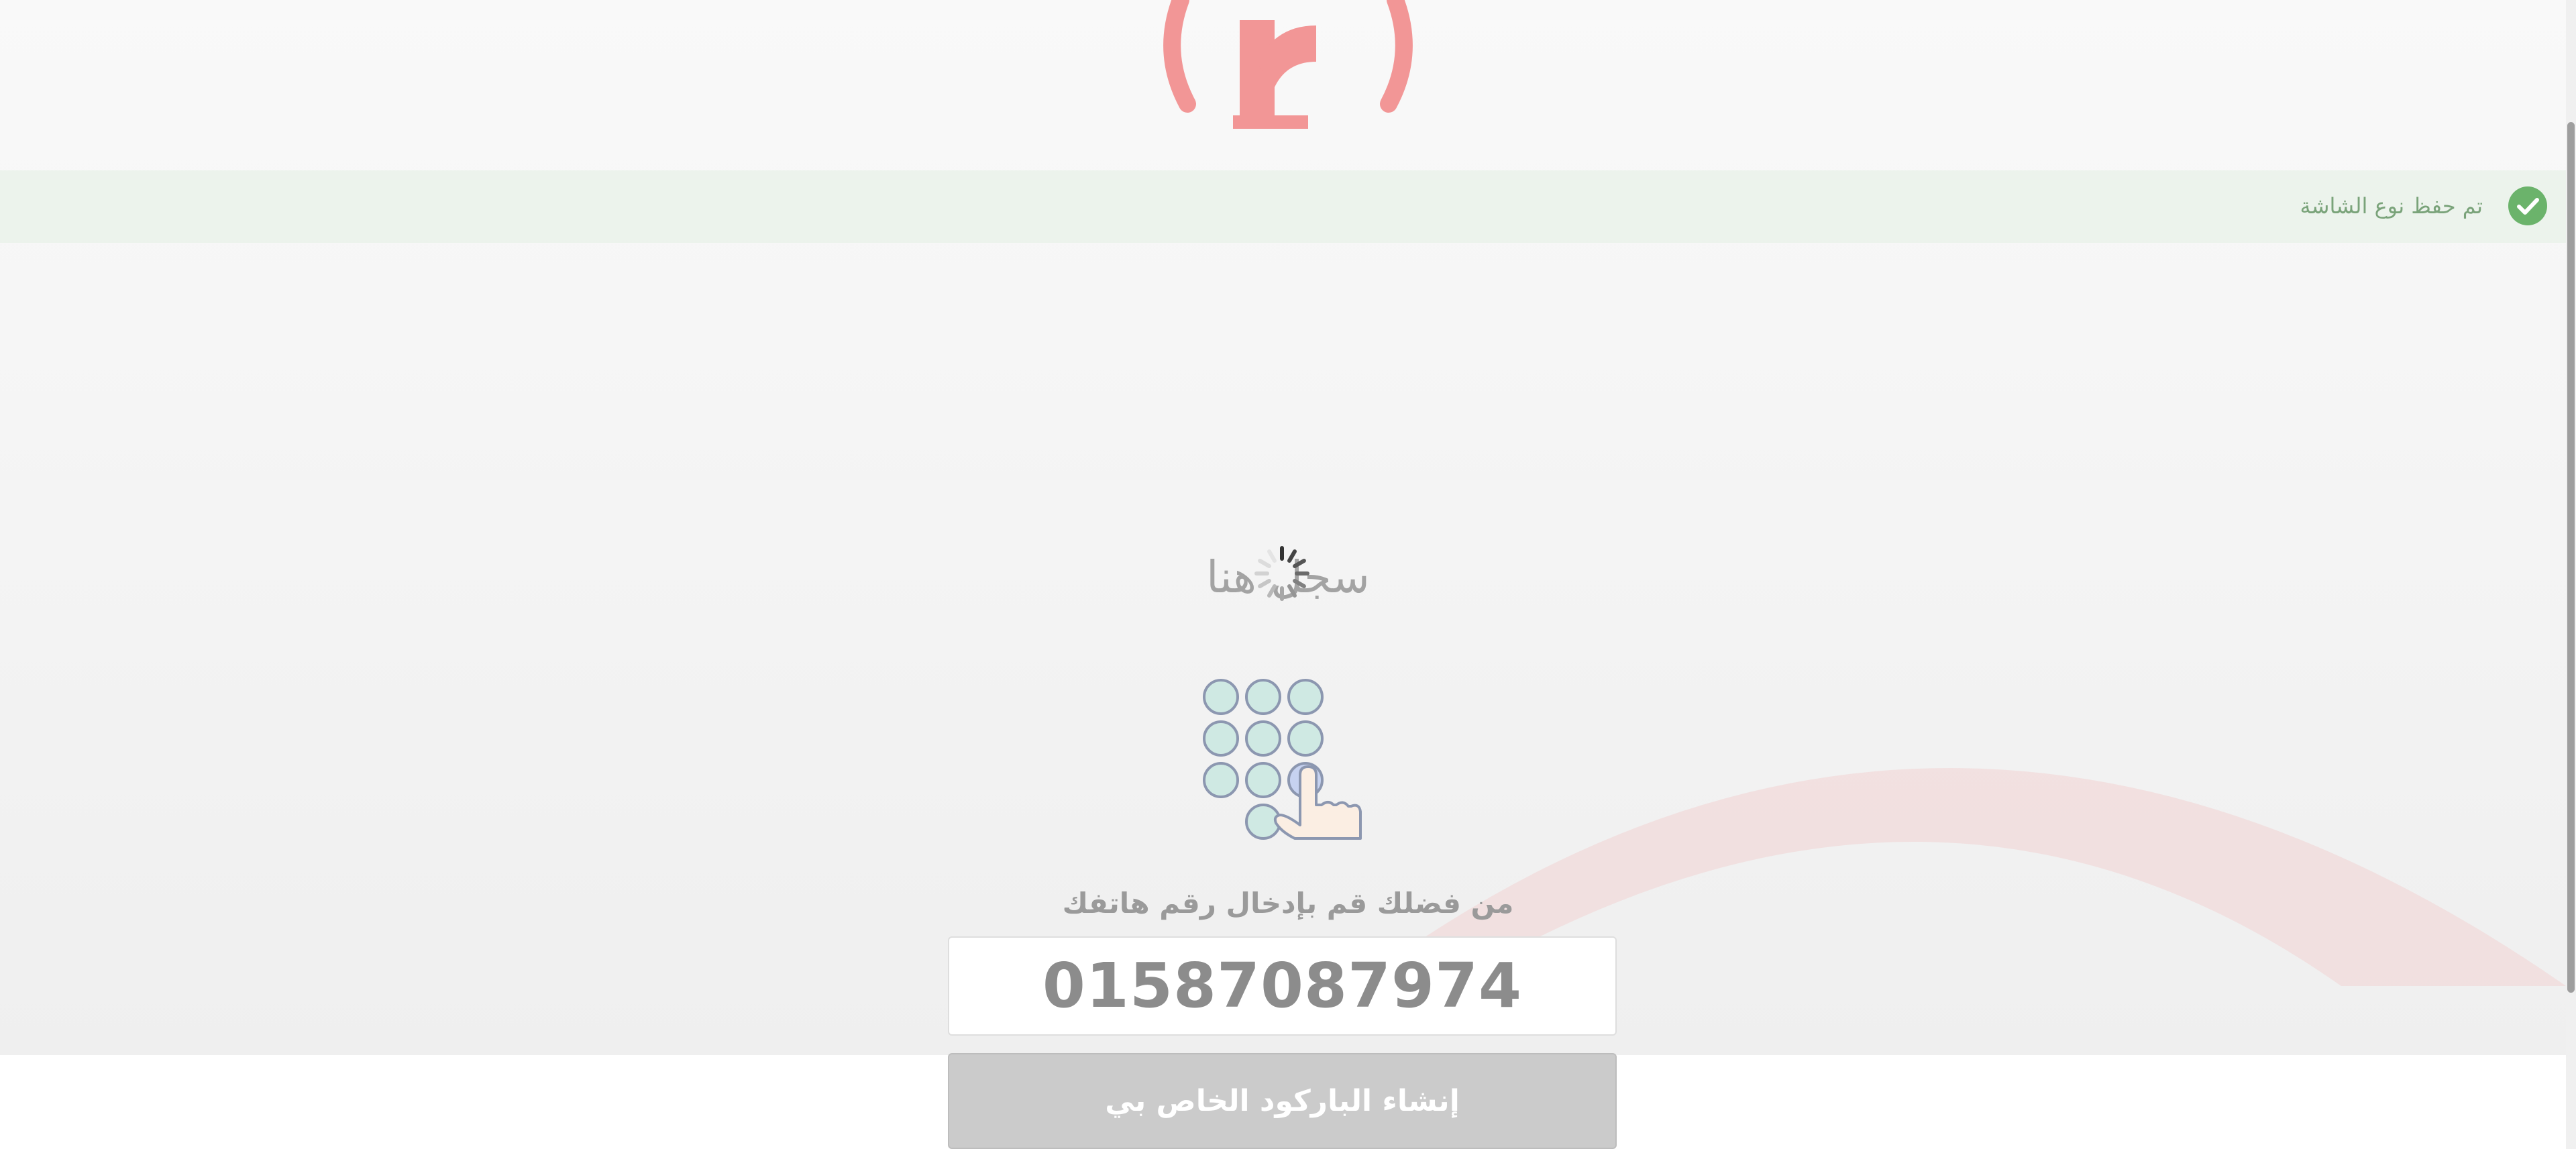  Describe the element at coordinates (1288, 64) in the screenshot. I see `brand-logo-icon` at that location.